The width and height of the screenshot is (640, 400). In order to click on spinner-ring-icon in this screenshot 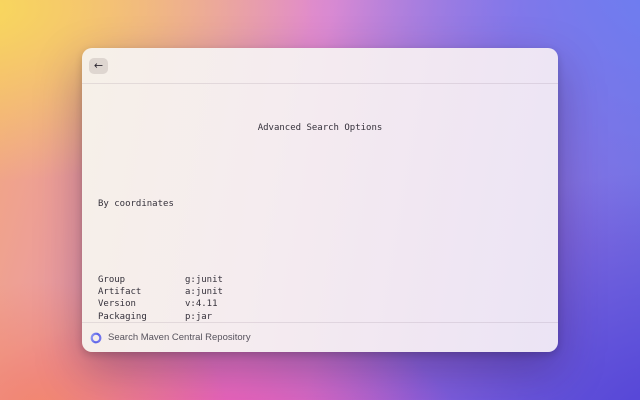, I will do `click(96, 337)`.